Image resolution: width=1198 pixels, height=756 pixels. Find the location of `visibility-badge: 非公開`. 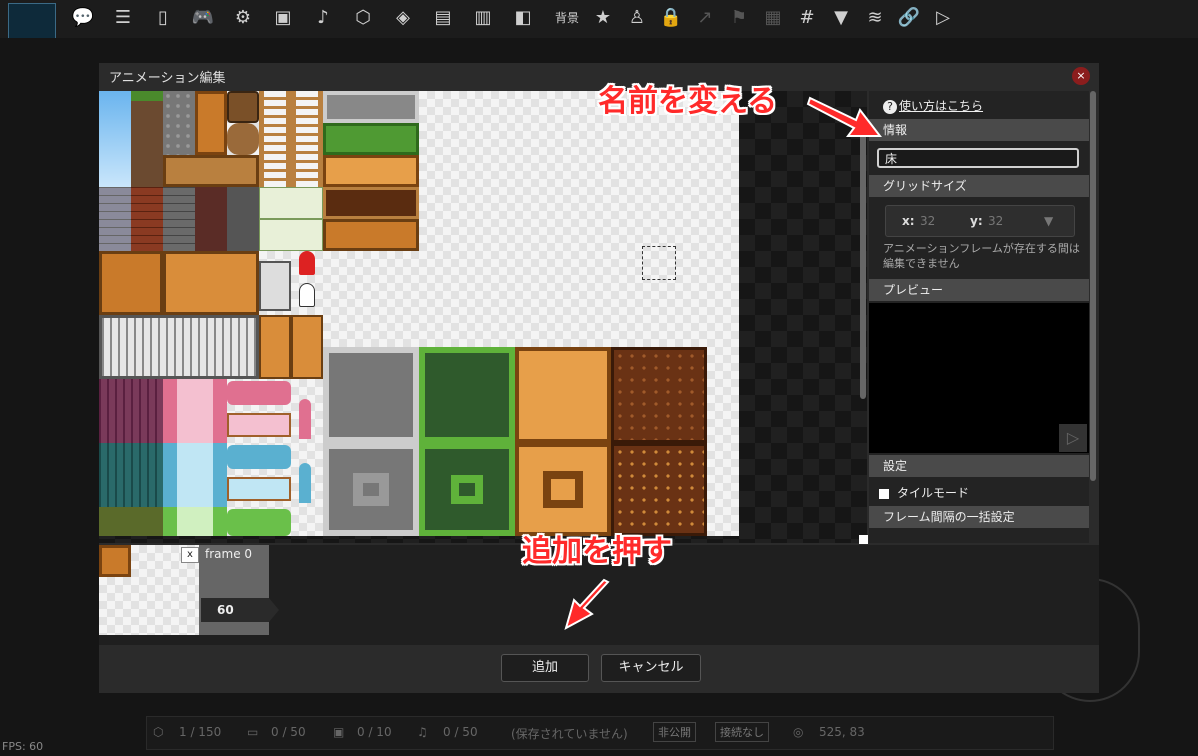

visibility-badge: 非公開 is located at coordinates (674, 732).